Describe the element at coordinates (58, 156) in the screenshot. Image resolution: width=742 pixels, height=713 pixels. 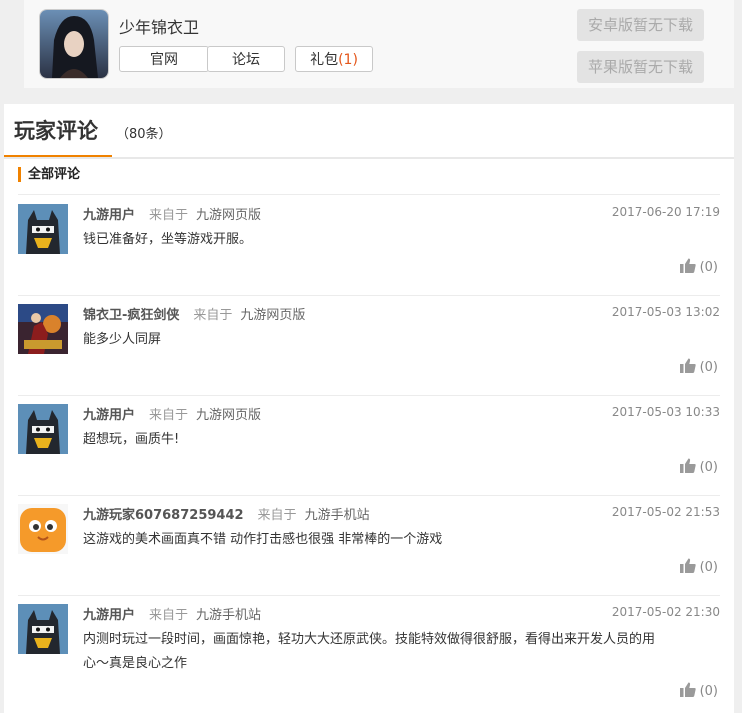
I see `title-underline` at that location.